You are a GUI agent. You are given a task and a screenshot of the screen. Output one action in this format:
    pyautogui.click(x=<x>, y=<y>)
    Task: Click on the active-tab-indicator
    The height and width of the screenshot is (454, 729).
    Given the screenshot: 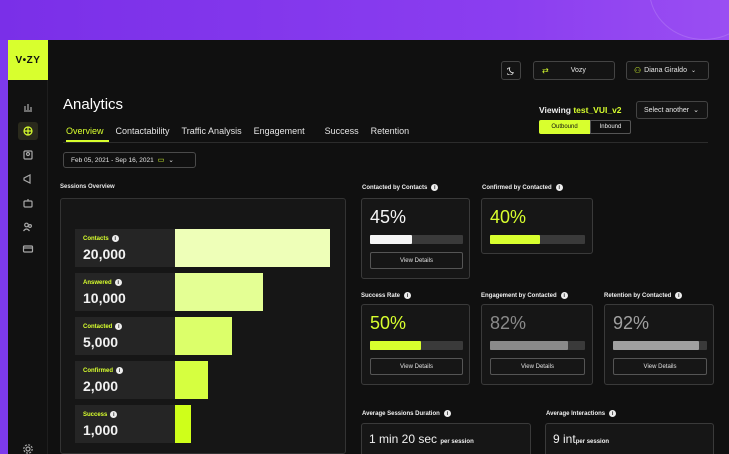 What is the action you would take?
    pyautogui.click(x=87, y=141)
    